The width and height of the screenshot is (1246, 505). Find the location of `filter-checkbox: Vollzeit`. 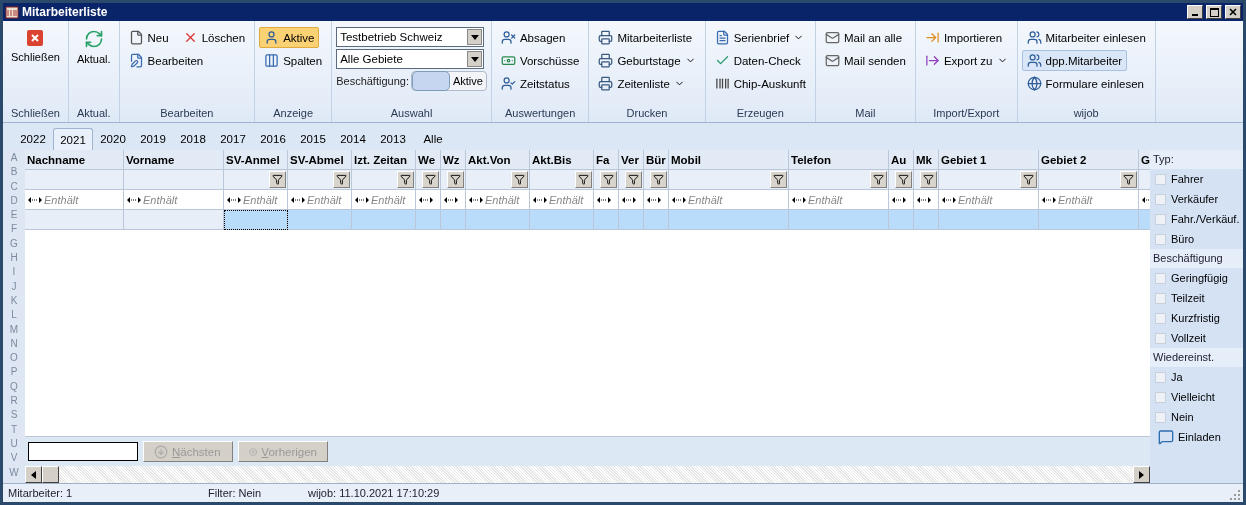

filter-checkbox: Vollzeit is located at coordinates (1196, 338).